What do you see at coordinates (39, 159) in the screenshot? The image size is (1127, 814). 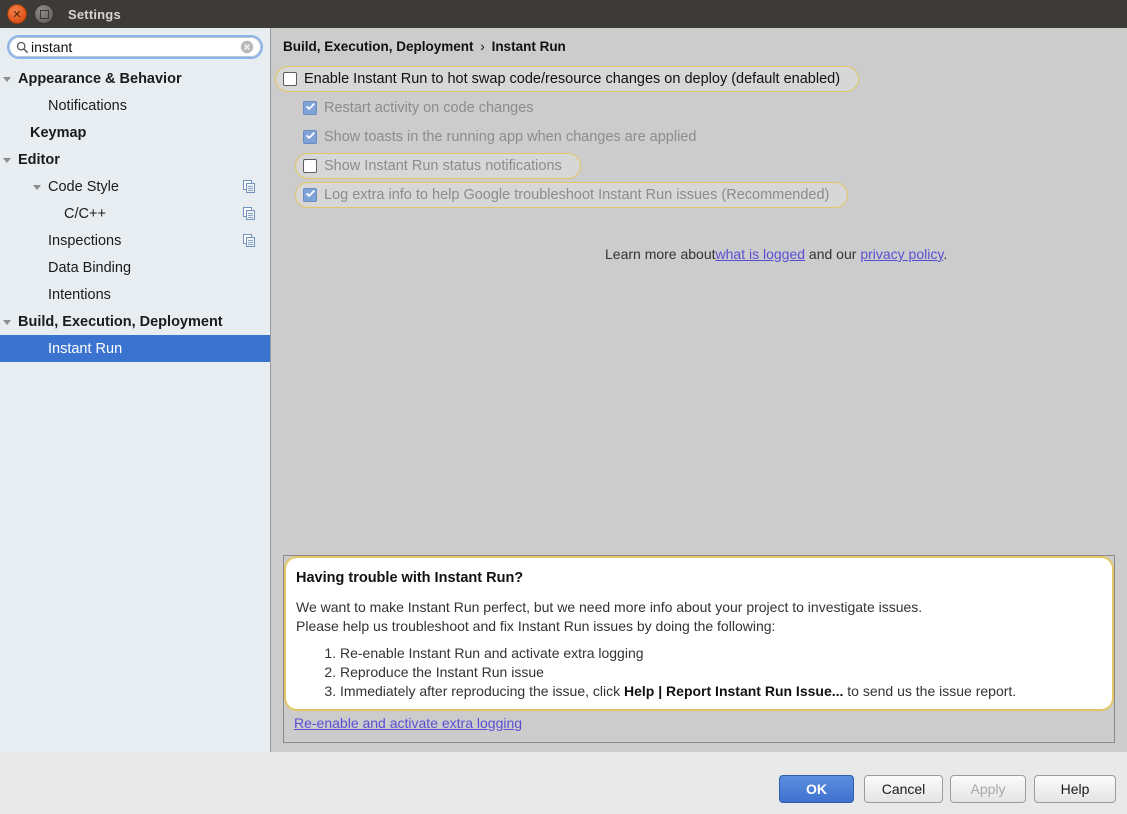 I see `sidebar-item-label: Editor` at bounding box center [39, 159].